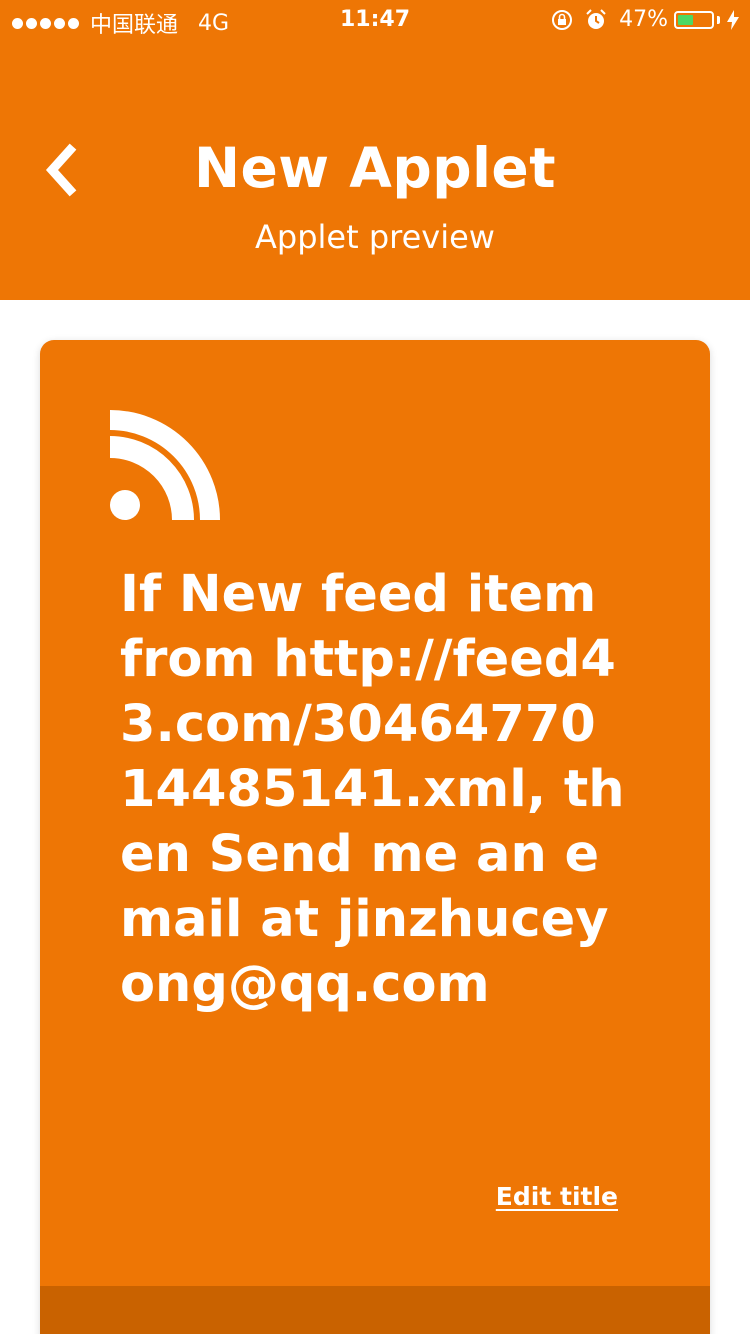 Image resolution: width=750 pixels, height=1334 pixels. What do you see at coordinates (596, 19) in the screenshot?
I see `alarm-icon` at bounding box center [596, 19].